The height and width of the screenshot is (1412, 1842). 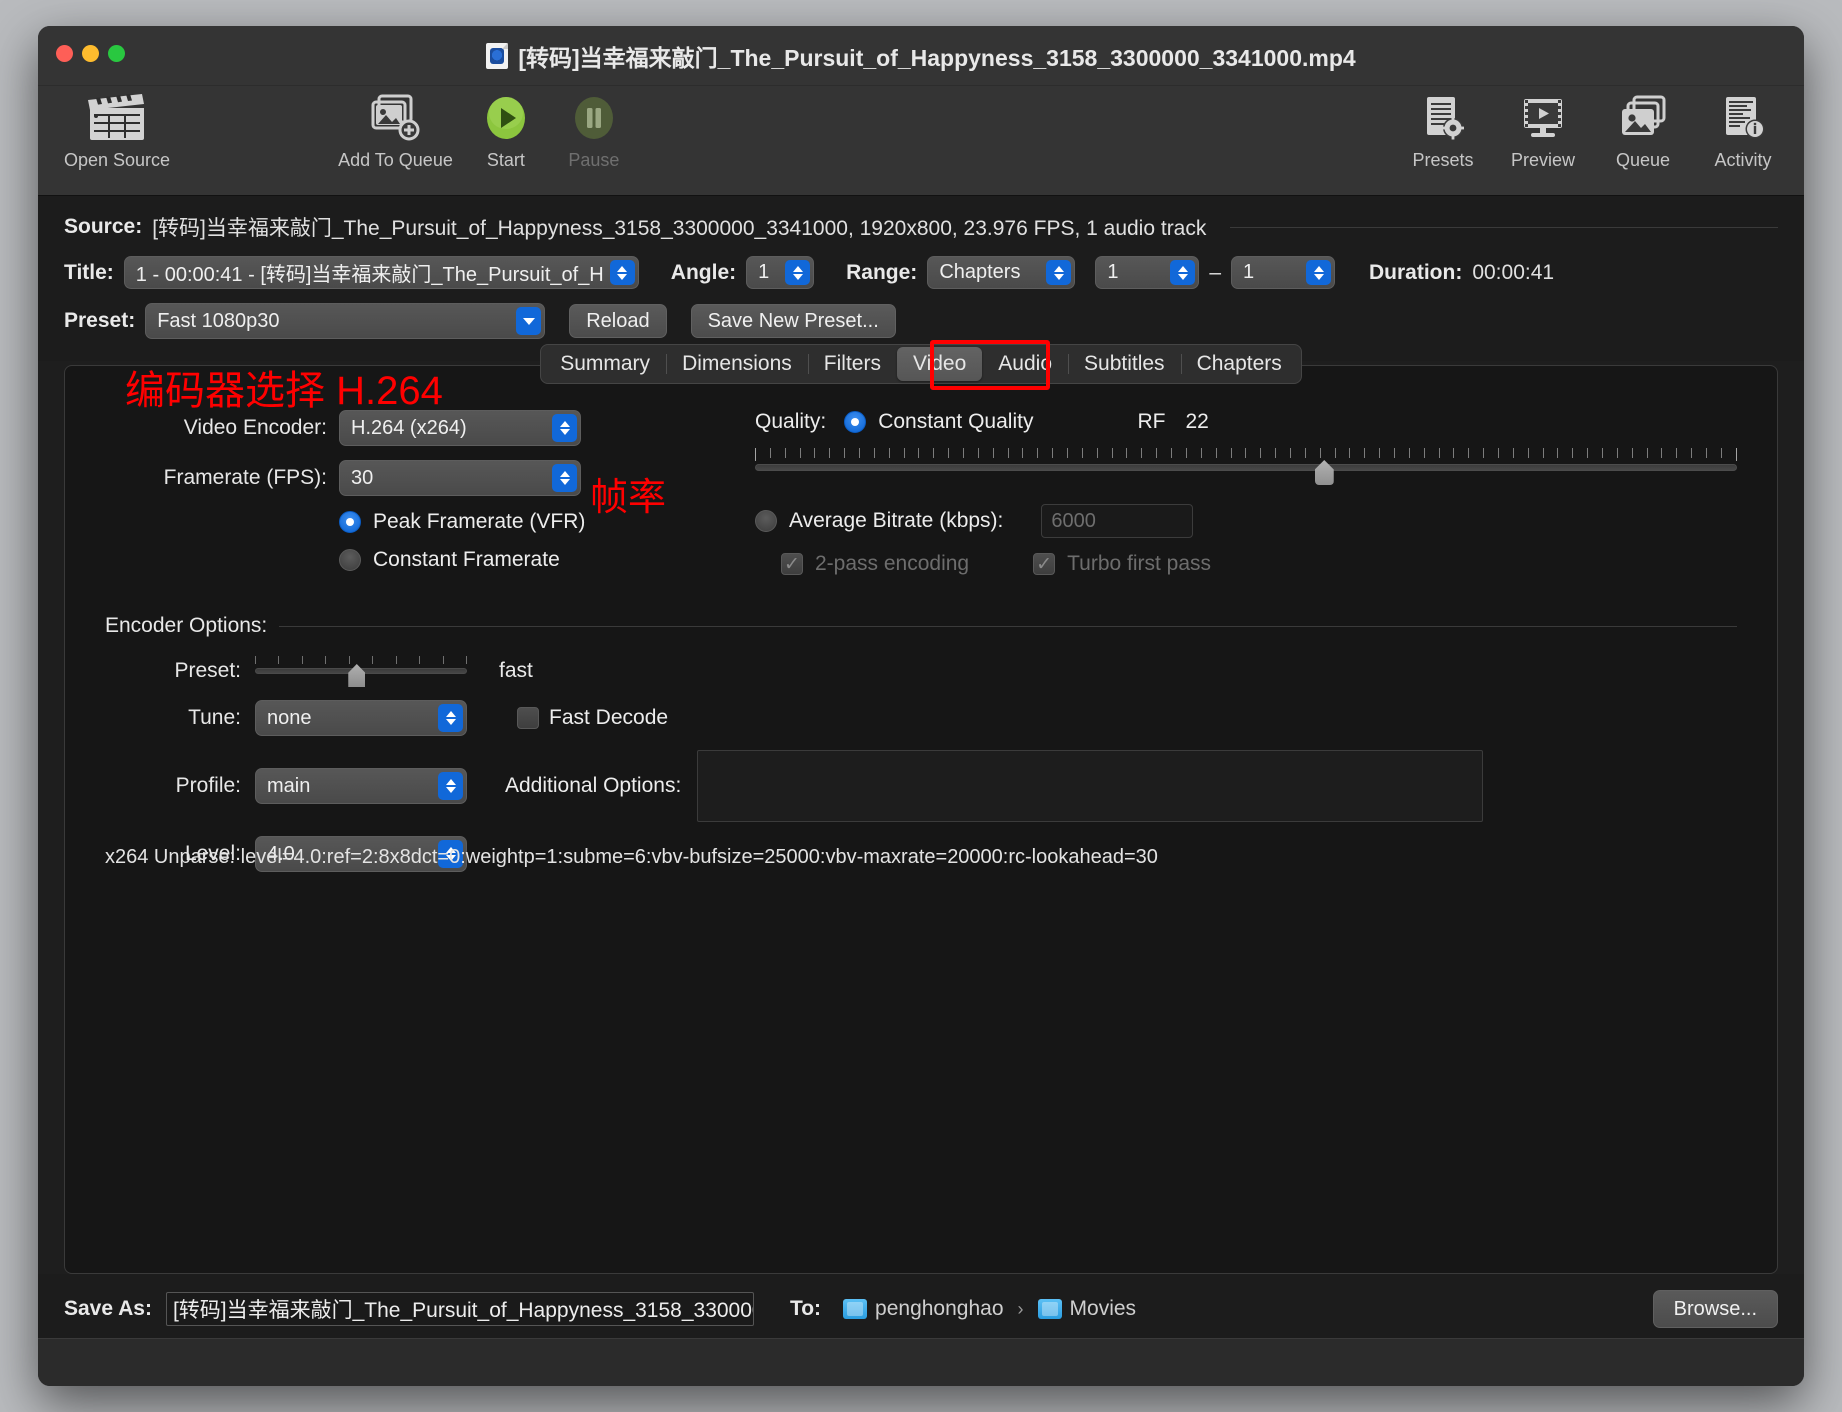 I want to click on peak-framerate-row: Peak Framerate (VFR), so click(x=542, y=522).